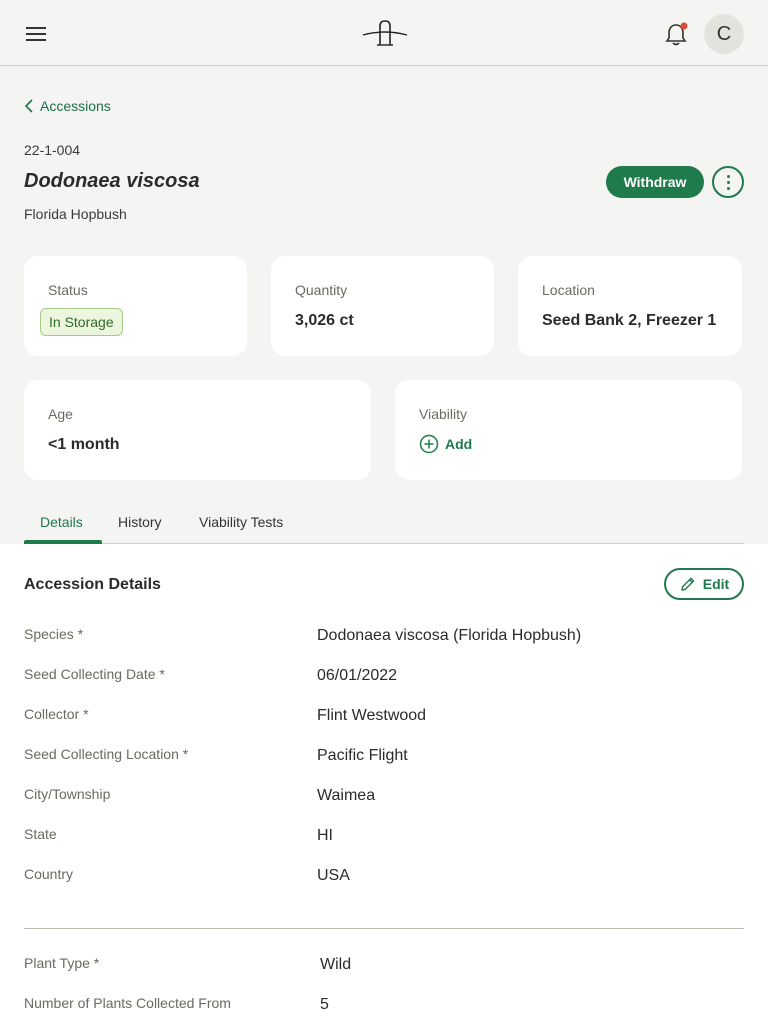 Image resolution: width=768 pixels, height=1024 pixels. I want to click on section-divider, so click(384, 928).